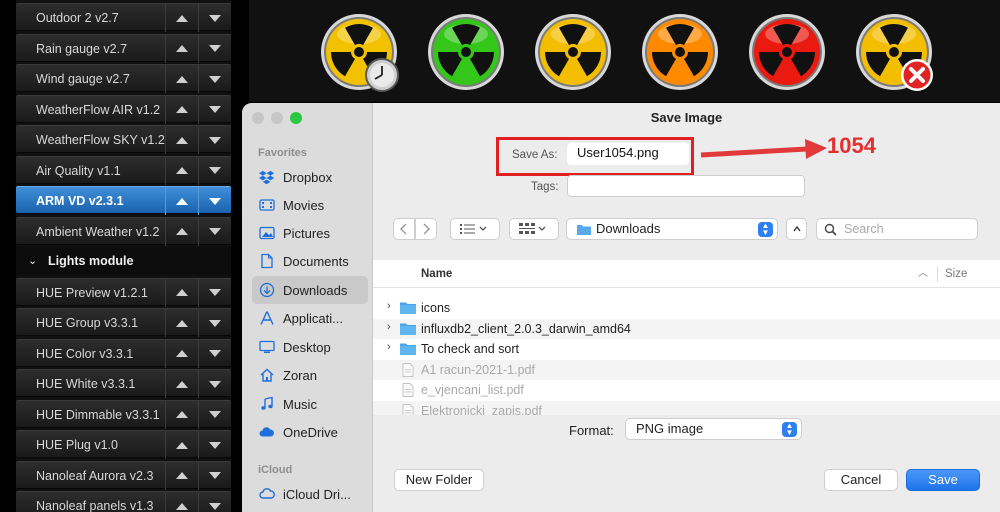  What do you see at coordinates (304, 205) in the screenshot?
I see `sidebar-item-label: Movies` at bounding box center [304, 205].